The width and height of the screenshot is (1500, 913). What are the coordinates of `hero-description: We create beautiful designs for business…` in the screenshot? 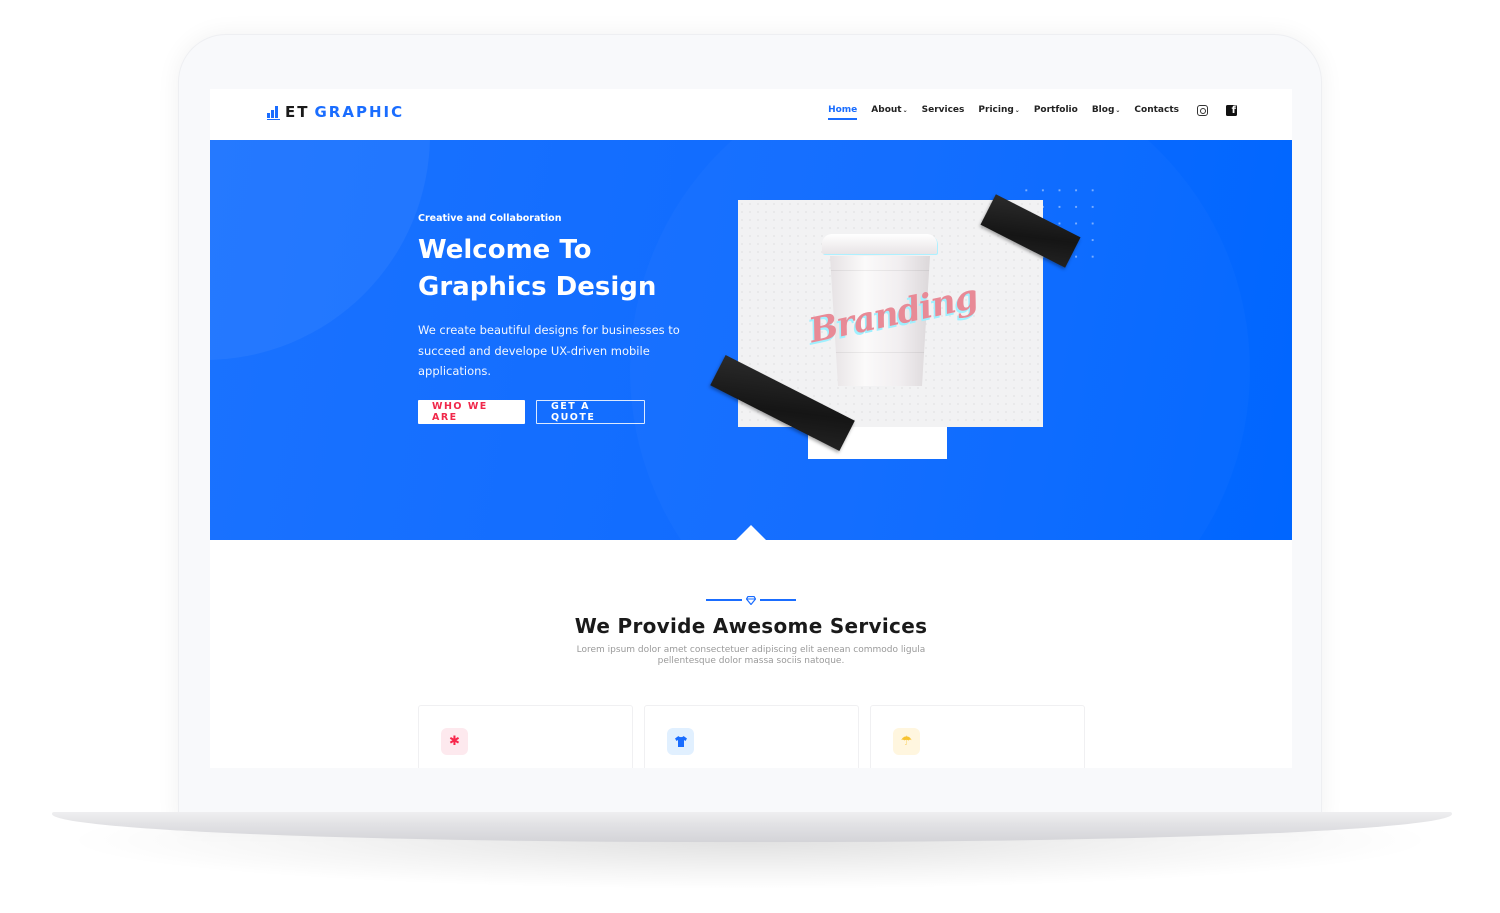 It's located at (549, 350).